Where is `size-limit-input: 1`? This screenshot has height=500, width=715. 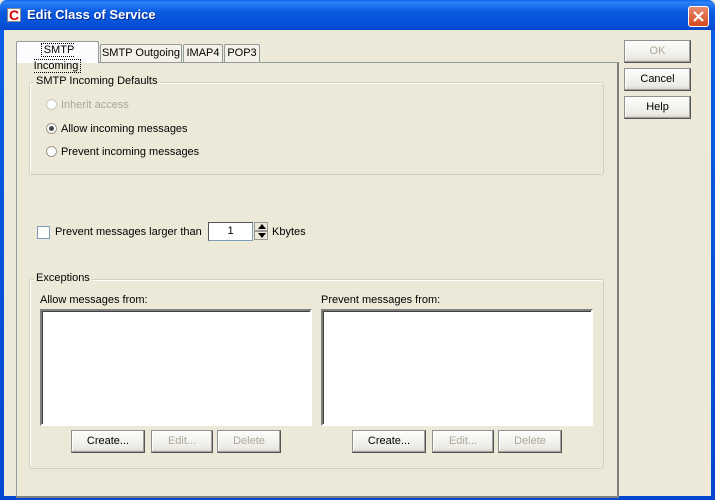
size-limit-input: 1 is located at coordinates (230, 231).